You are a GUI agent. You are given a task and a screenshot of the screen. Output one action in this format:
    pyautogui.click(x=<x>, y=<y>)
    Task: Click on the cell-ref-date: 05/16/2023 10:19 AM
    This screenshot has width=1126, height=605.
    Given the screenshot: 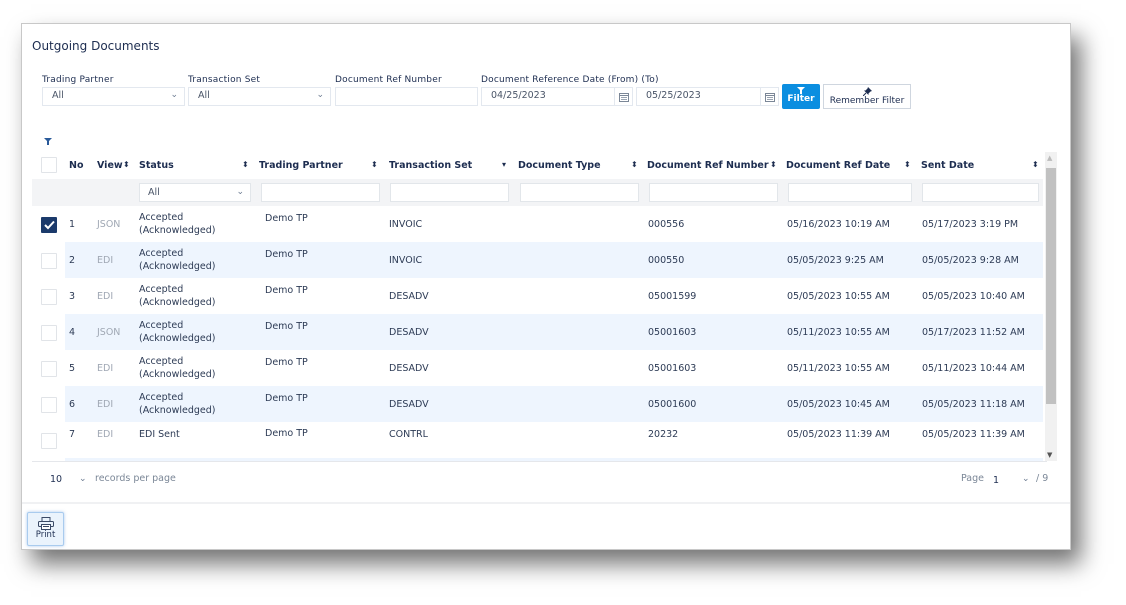 What is the action you would take?
    pyautogui.click(x=838, y=224)
    